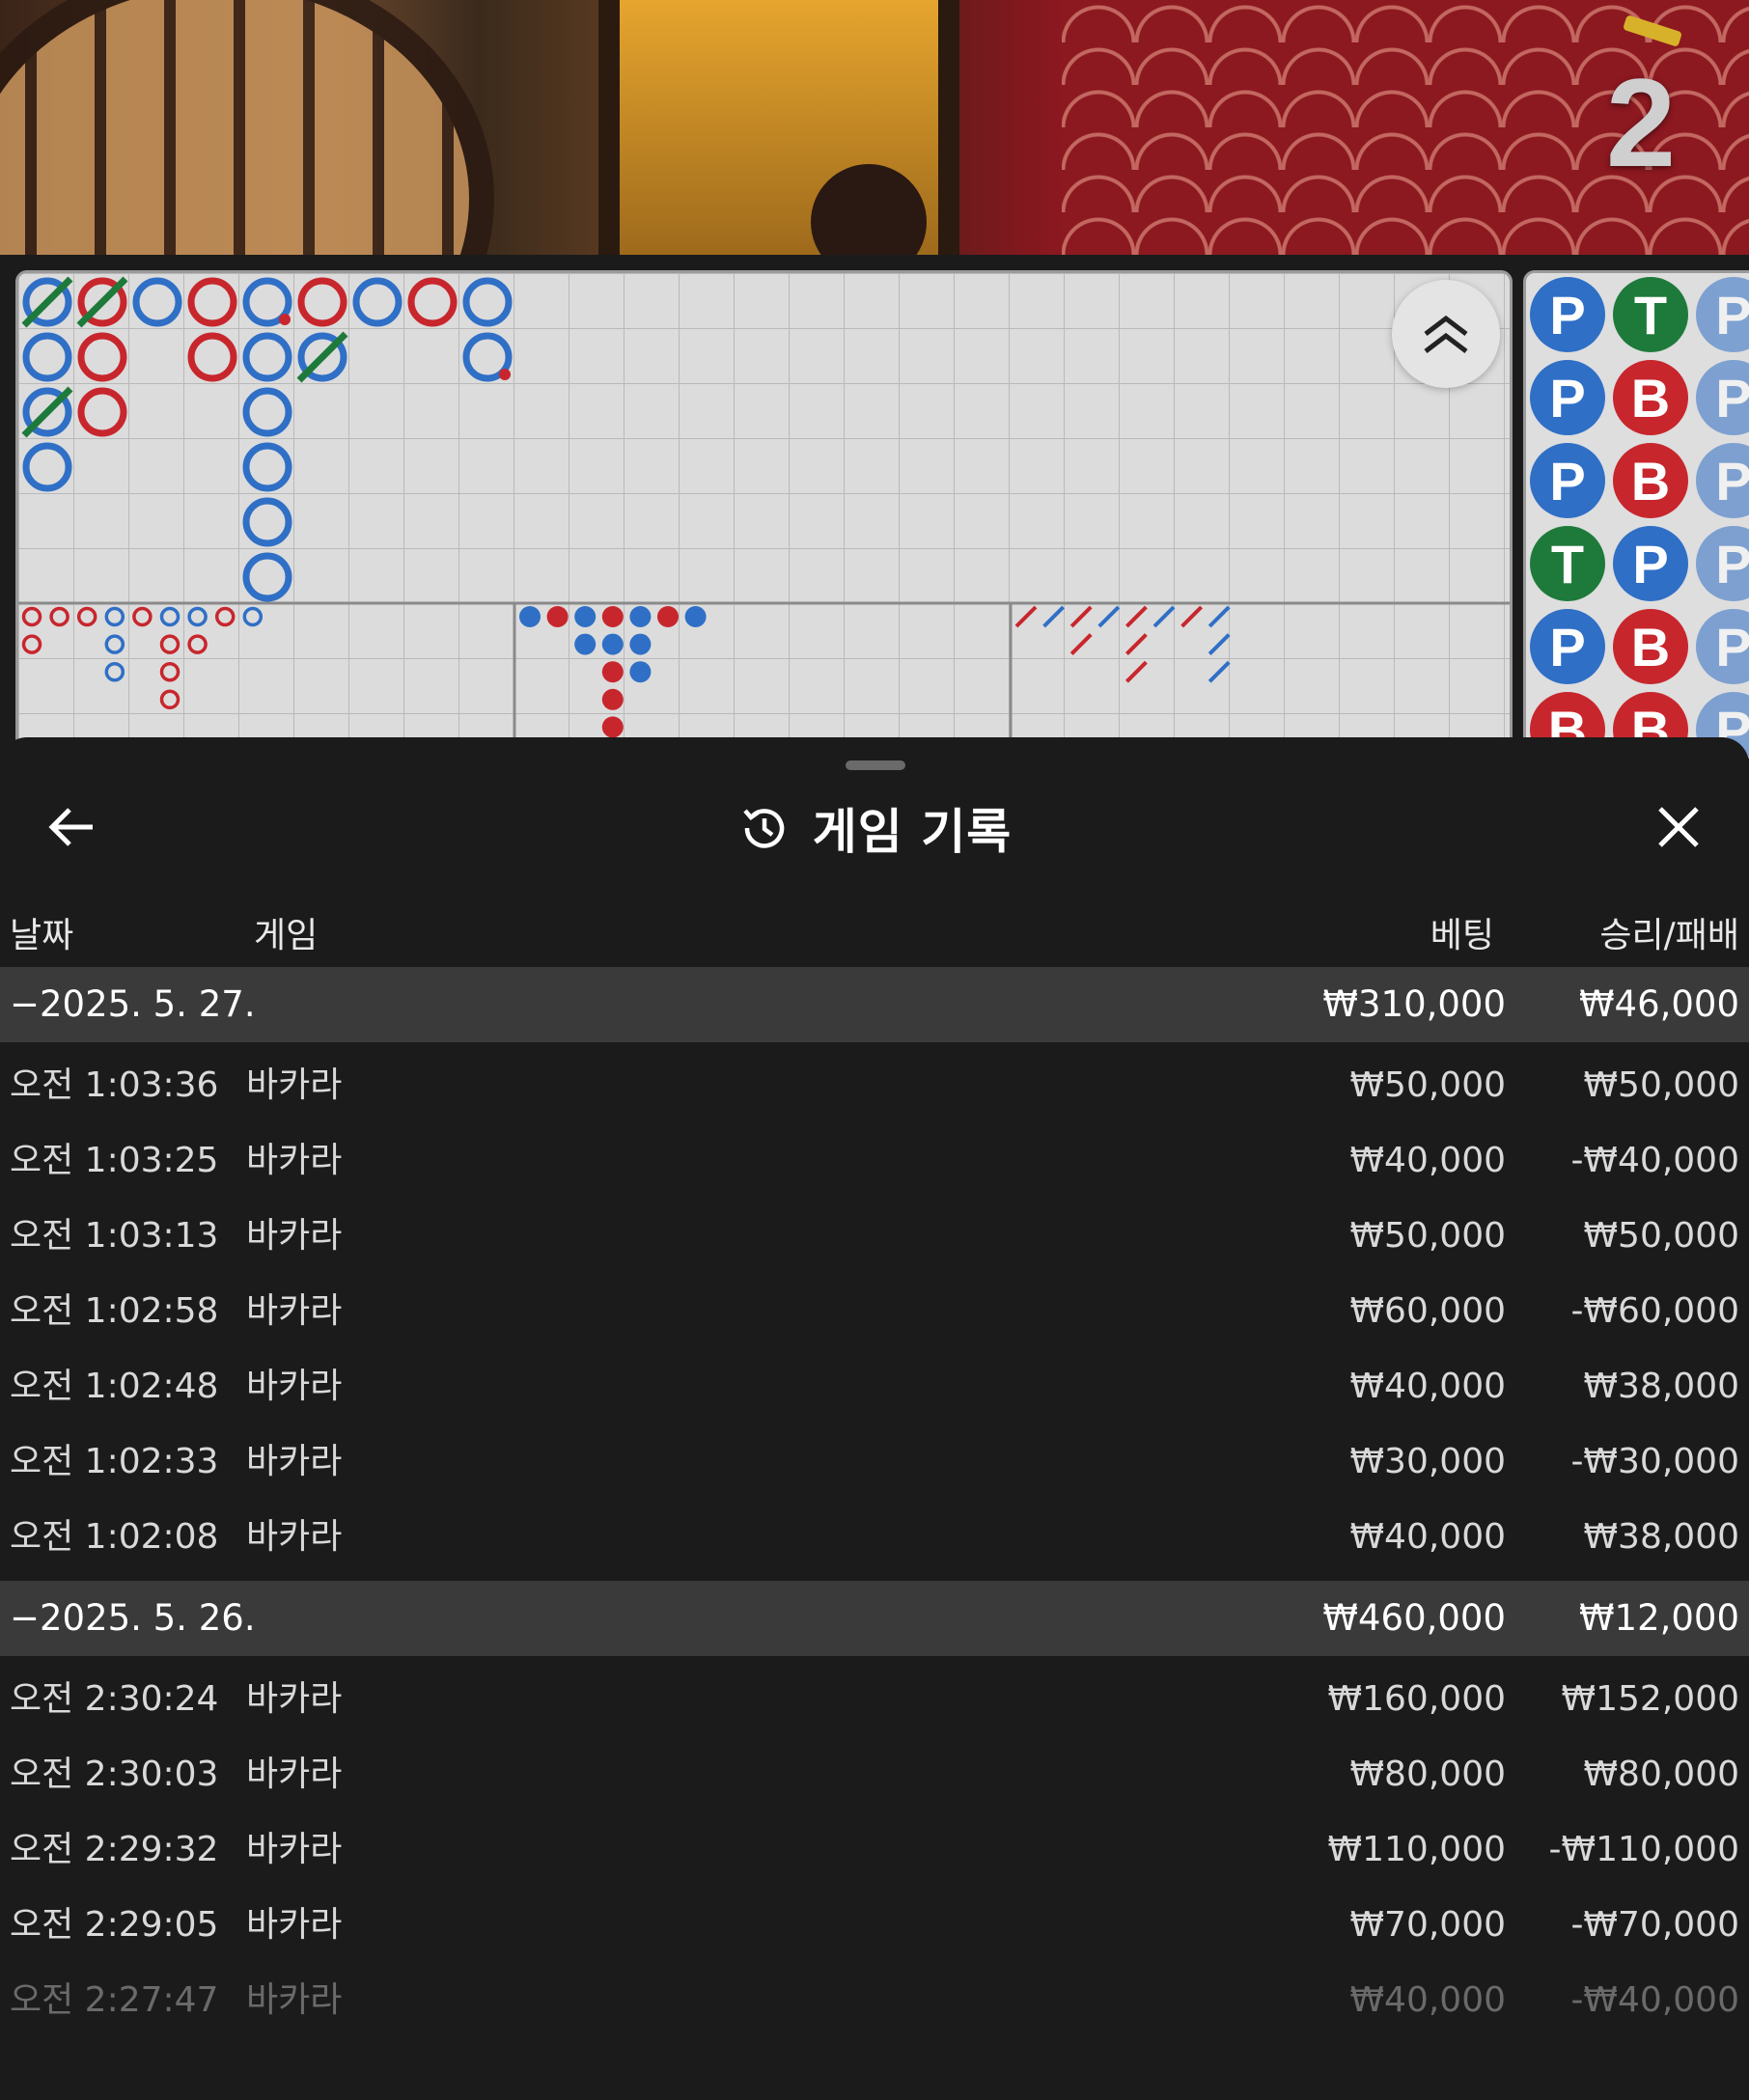 Image resolution: width=1749 pixels, height=2100 pixels. Describe the element at coordinates (1661, 1386) in the screenshot. I see `row-result: ₩38,000` at that location.